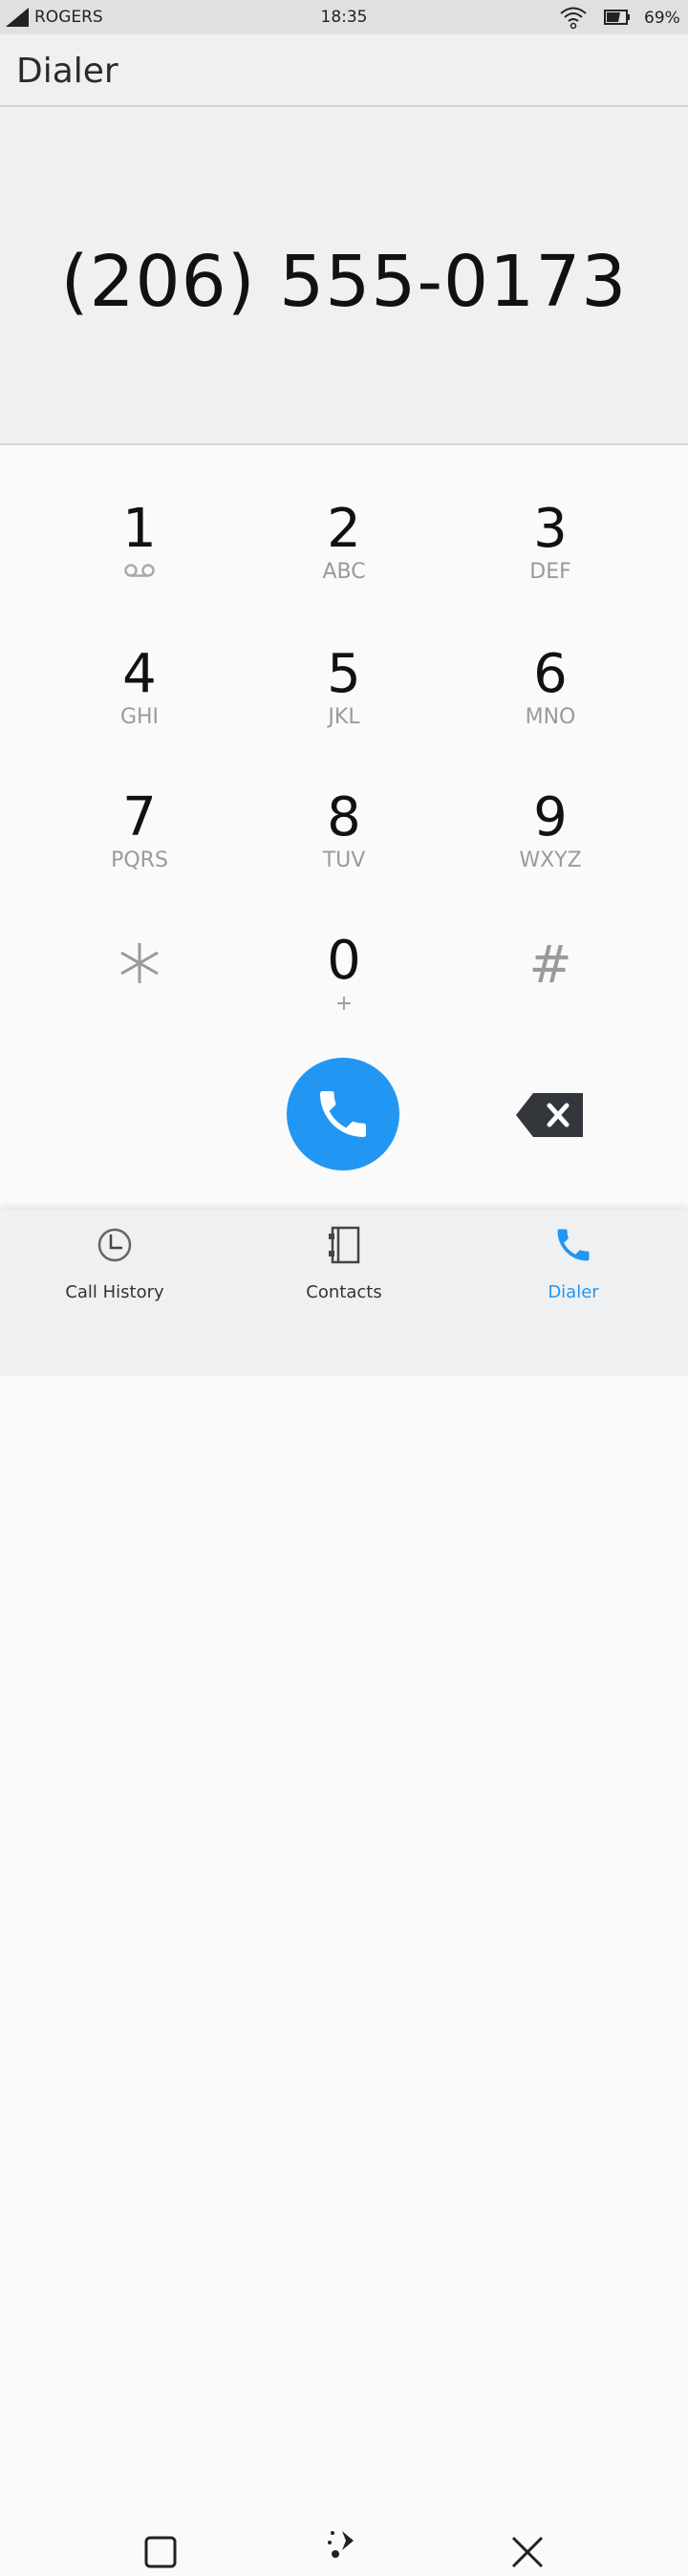 The height and width of the screenshot is (2576, 688). What do you see at coordinates (345, 1245) in the screenshot?
I see `address-book-icon` at bounding box center [345, 1245].